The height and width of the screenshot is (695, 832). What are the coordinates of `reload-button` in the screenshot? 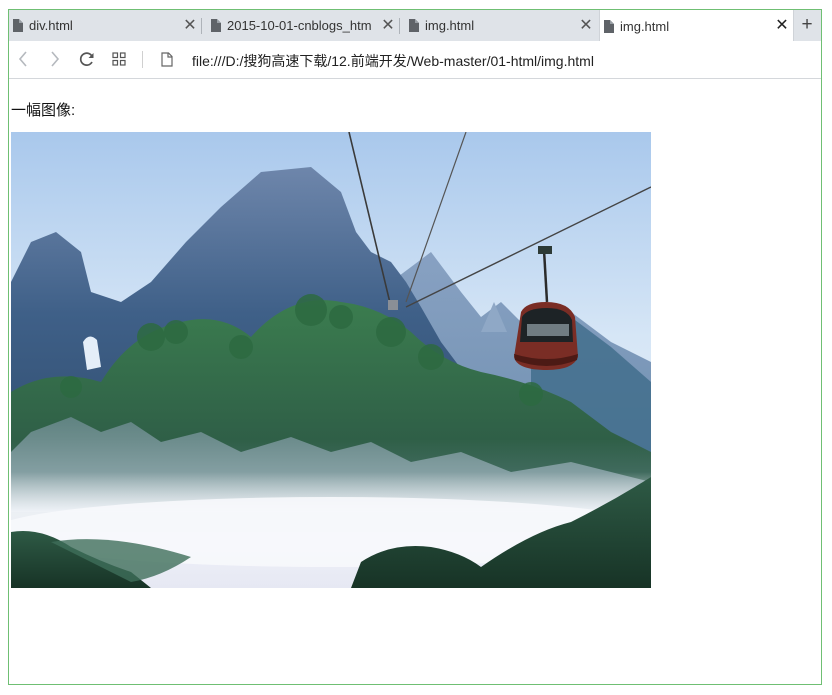 It's located at (87, 59).